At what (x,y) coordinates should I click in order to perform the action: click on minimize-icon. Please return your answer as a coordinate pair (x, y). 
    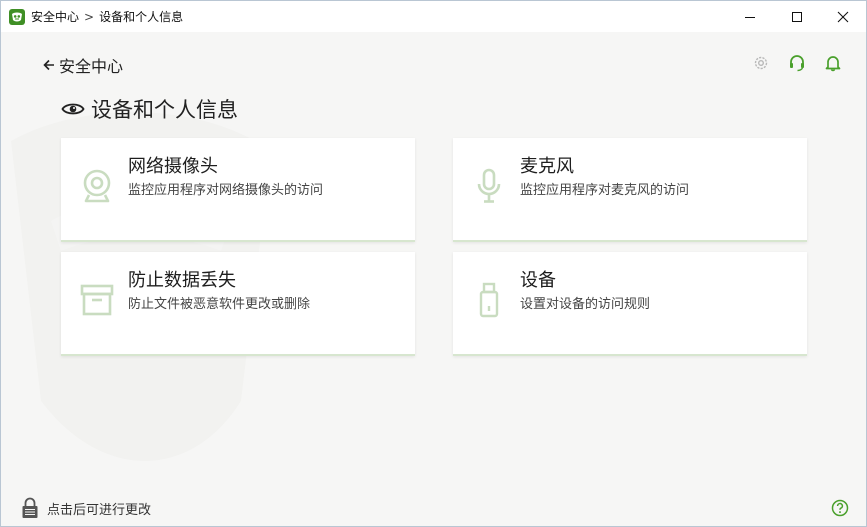
    Looking at the image, I should click on (750, 17).